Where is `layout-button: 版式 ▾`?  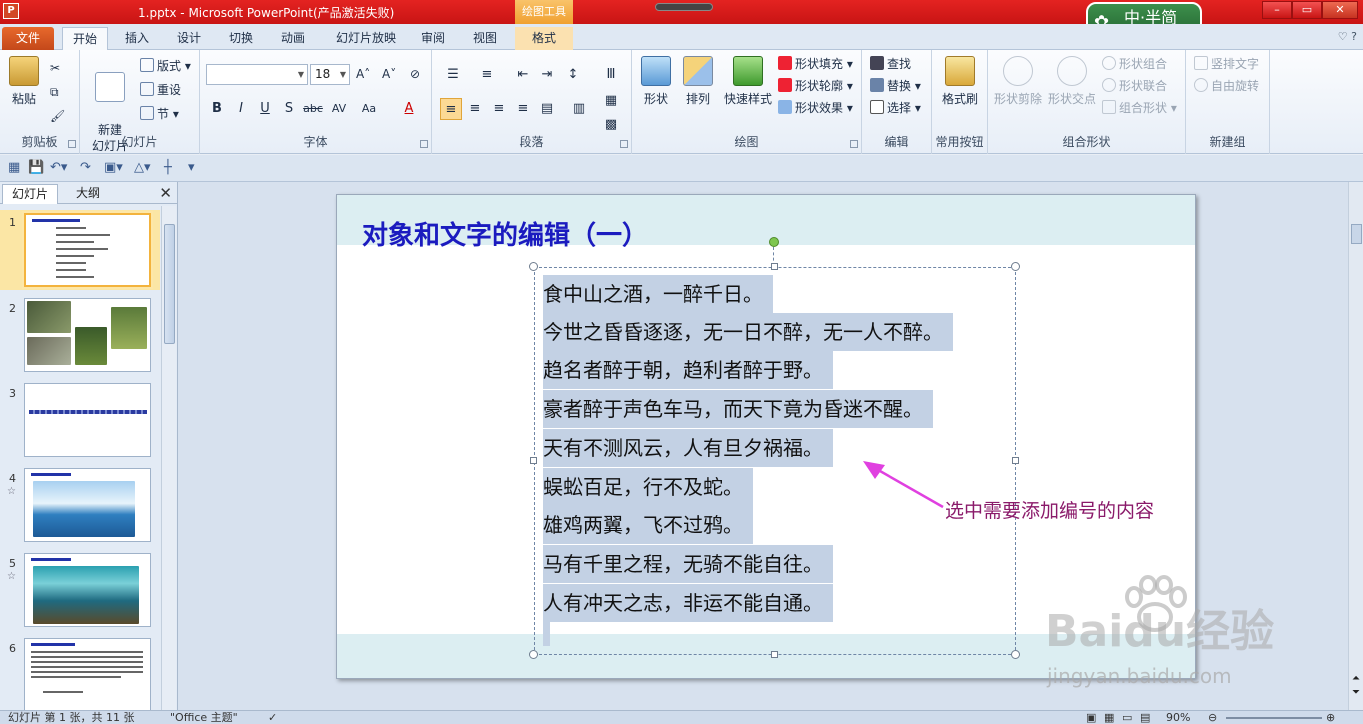 layout-button: 版式 ▾ is located at coordinates (165, 66).